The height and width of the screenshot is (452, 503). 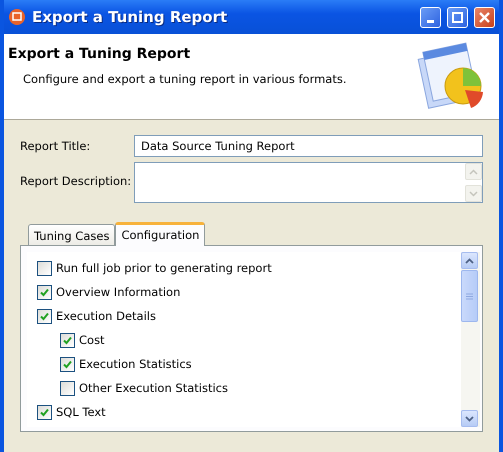 I want to click on checkbox-label: Overview Information, so click(x=118, y=292).